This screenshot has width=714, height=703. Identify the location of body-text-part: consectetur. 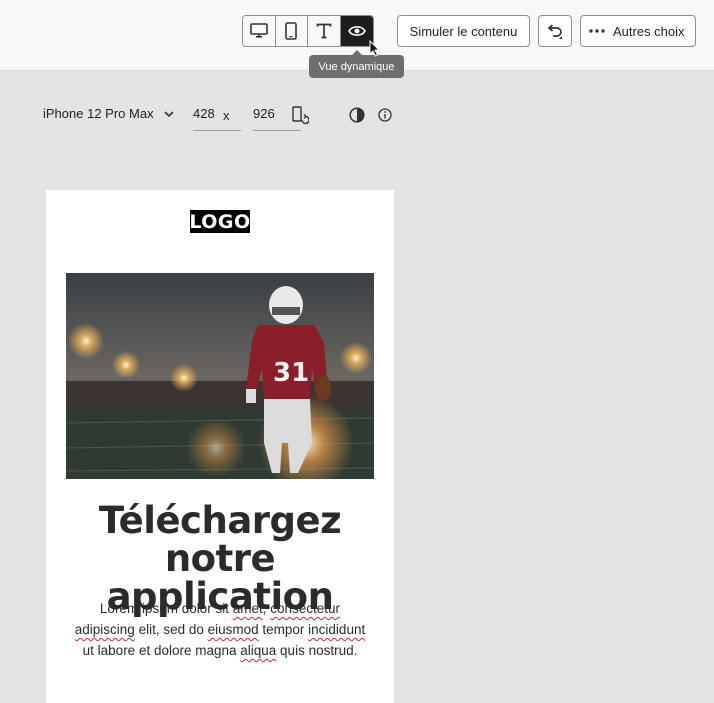
(305, 608).